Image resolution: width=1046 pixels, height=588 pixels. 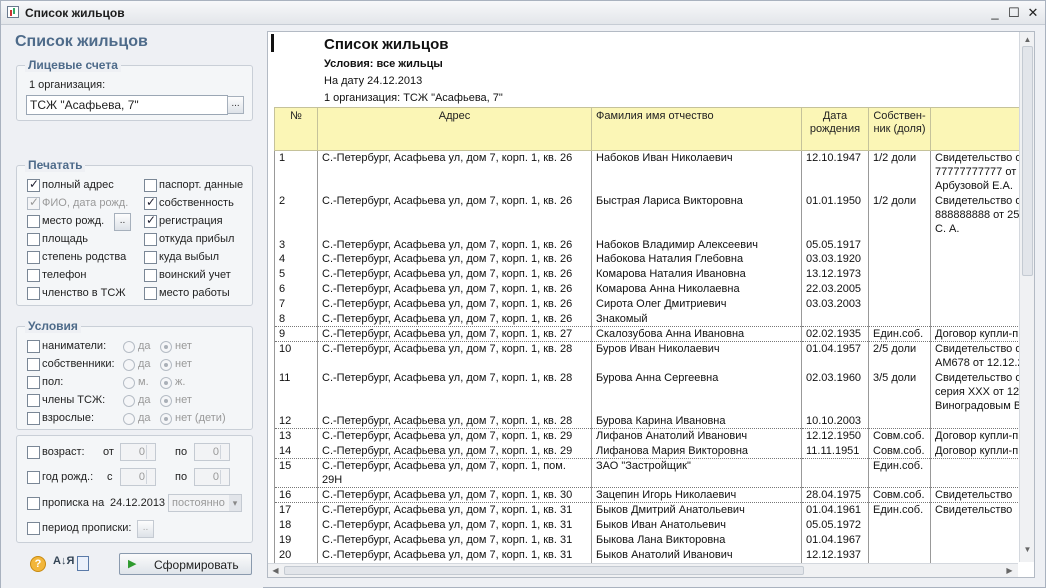 I want to click on condition-option-label: м., so click(x=143, y=382).